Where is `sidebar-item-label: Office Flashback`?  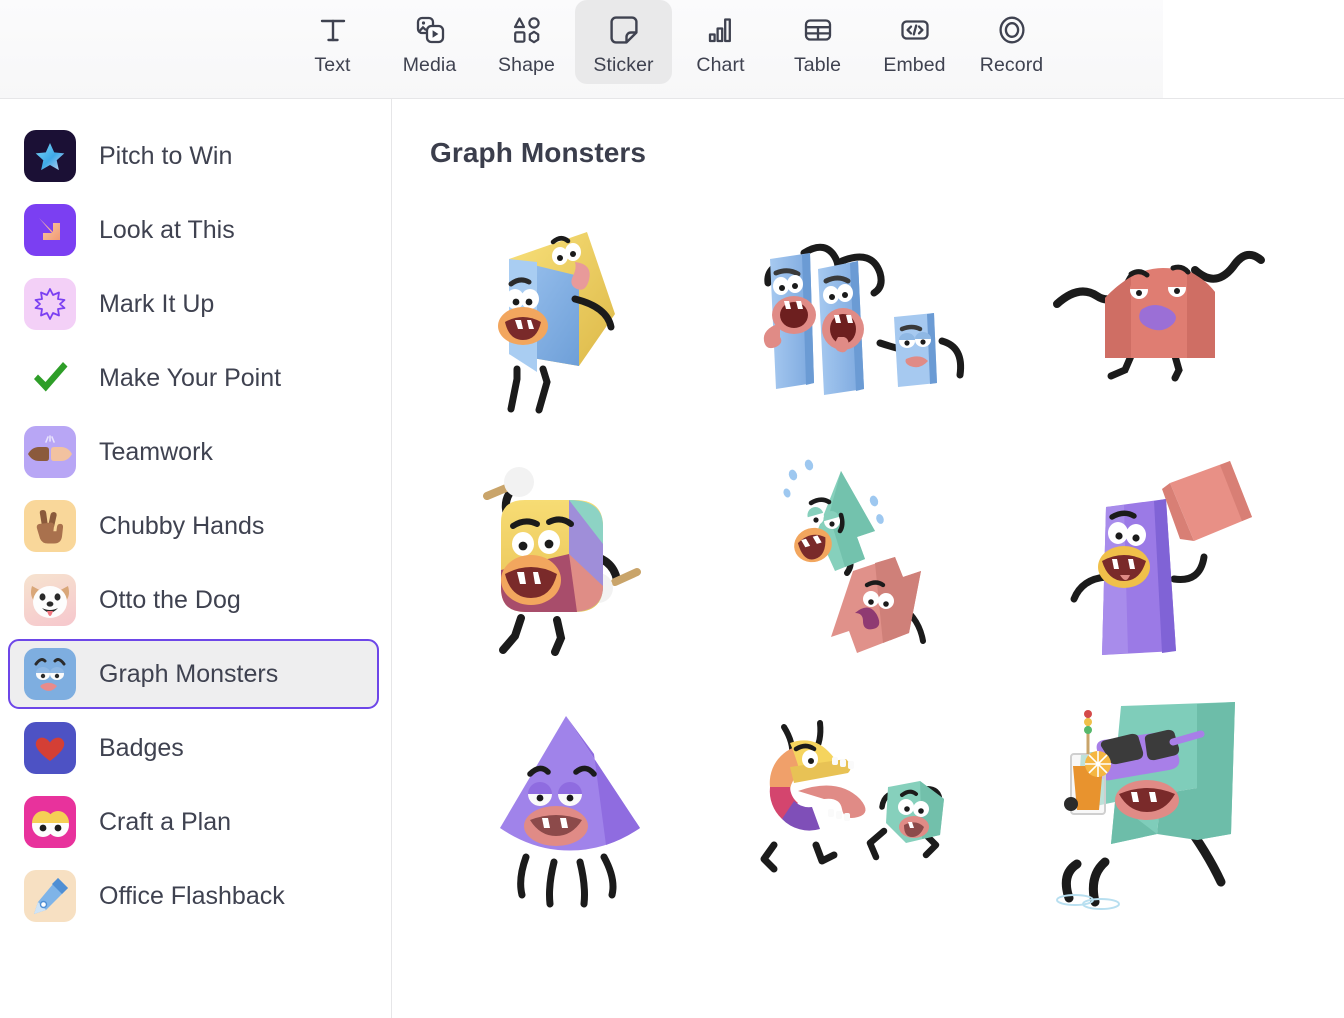 sidebar-item-label: Office Flashback is located at coordinates (192, 895).